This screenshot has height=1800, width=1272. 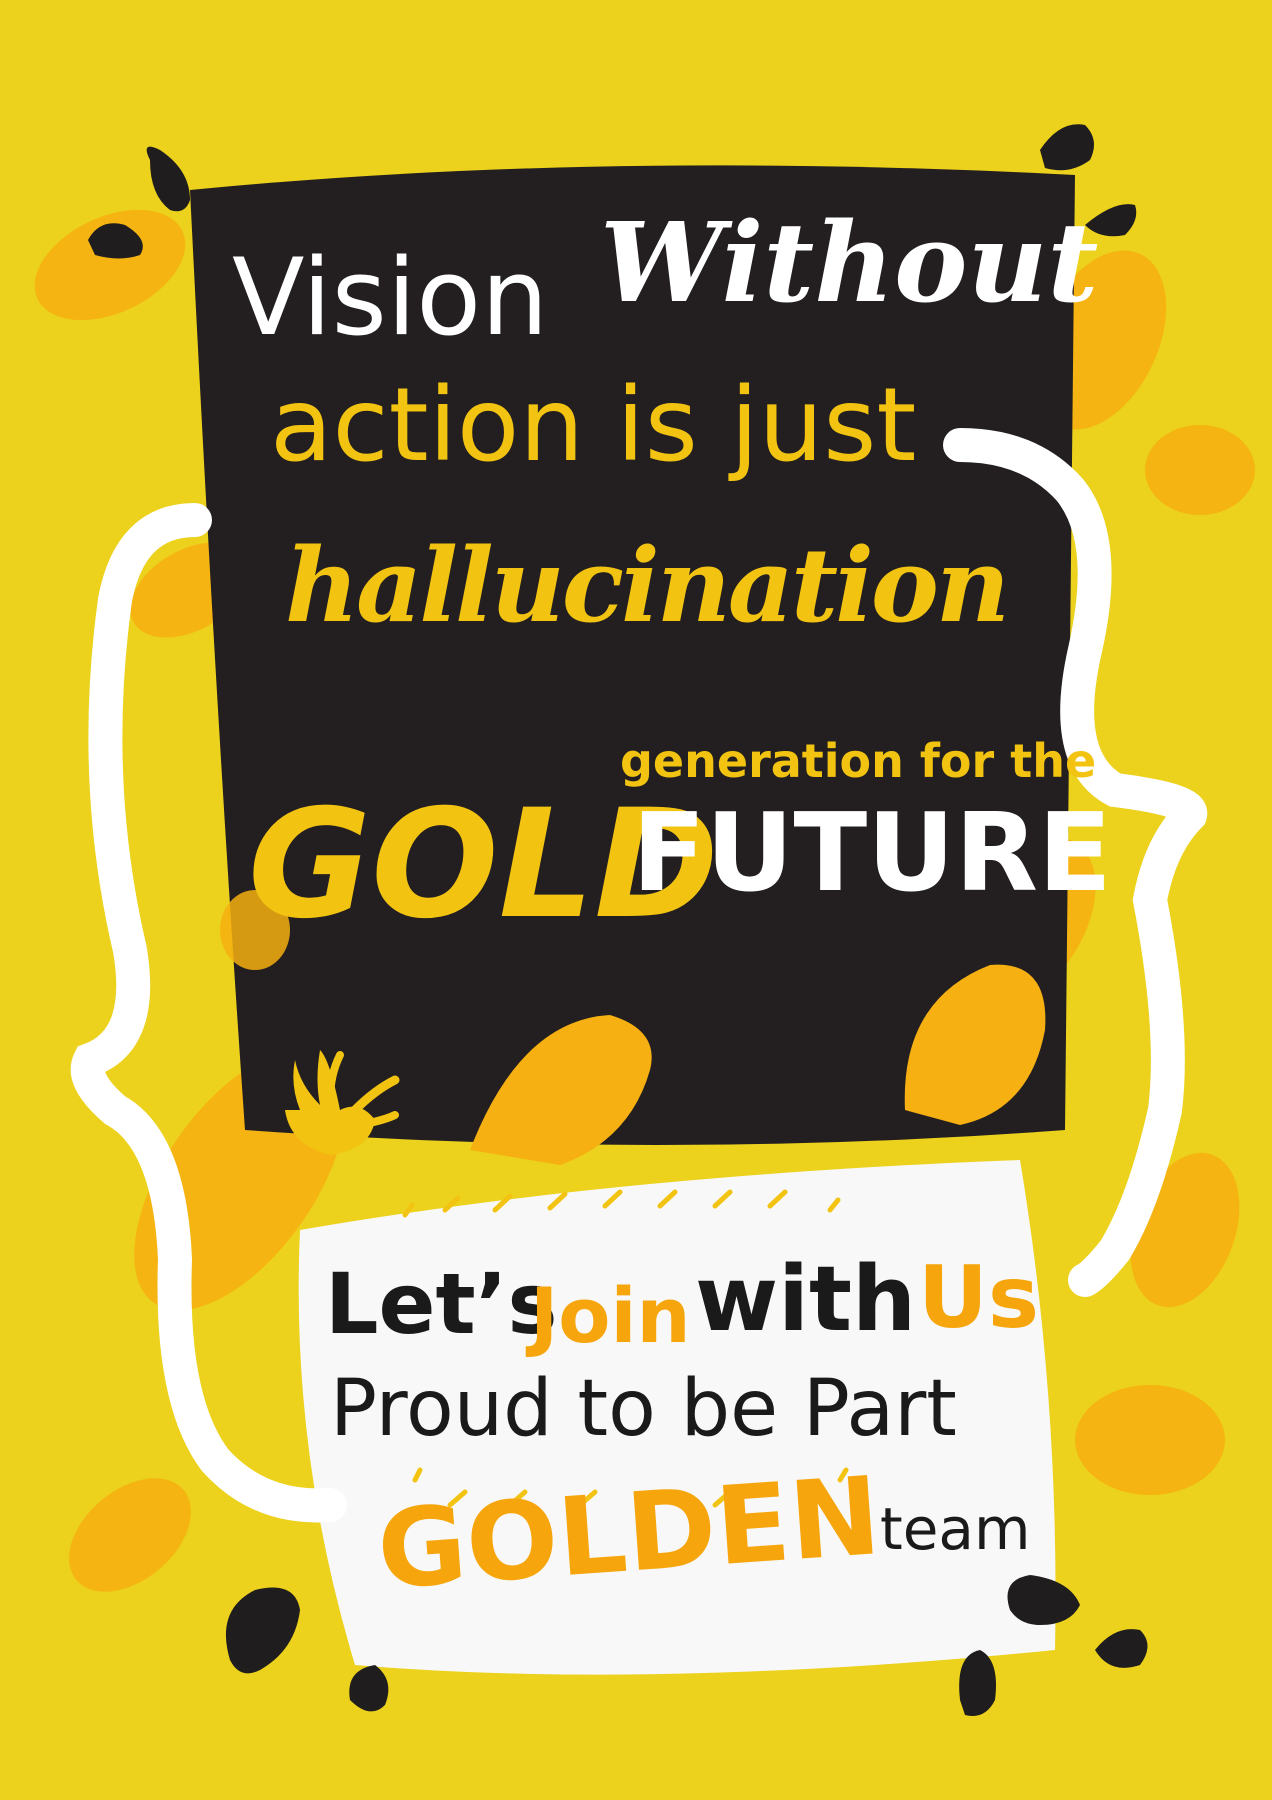 I want to click on headline-without: Without, so click(x=849, y=262).